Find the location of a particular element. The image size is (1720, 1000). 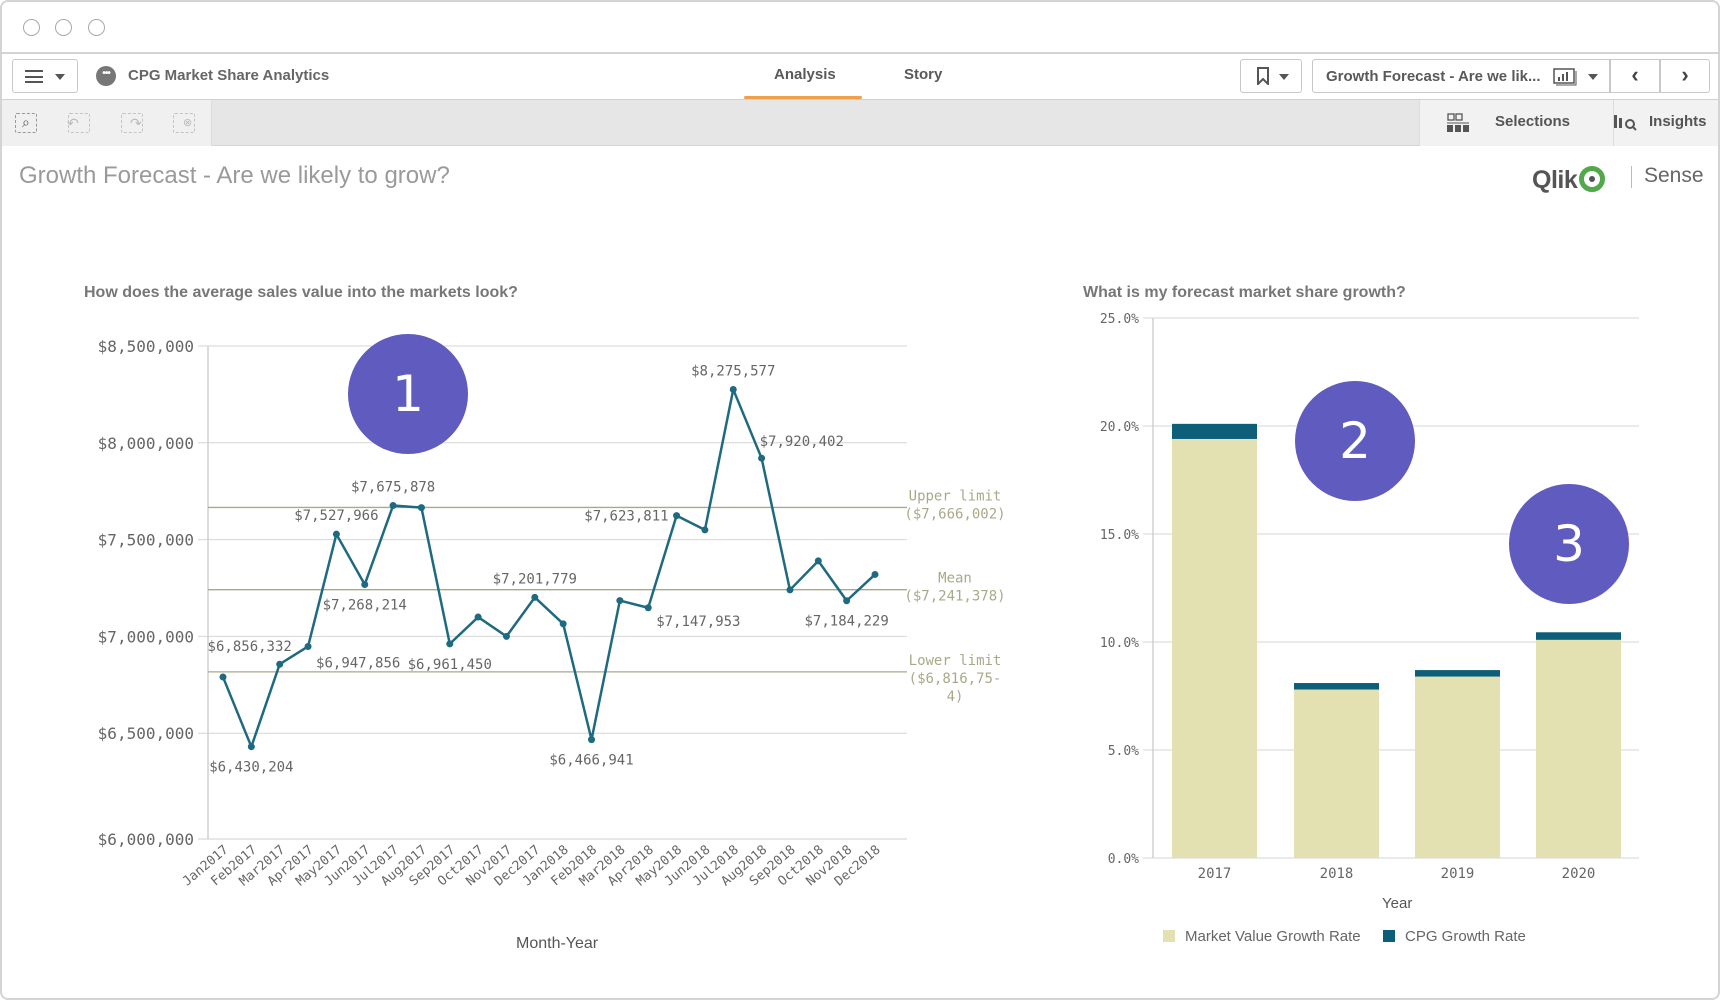

line-chart-x-axis-title: Month-Year is located at coordinates (557, 943).